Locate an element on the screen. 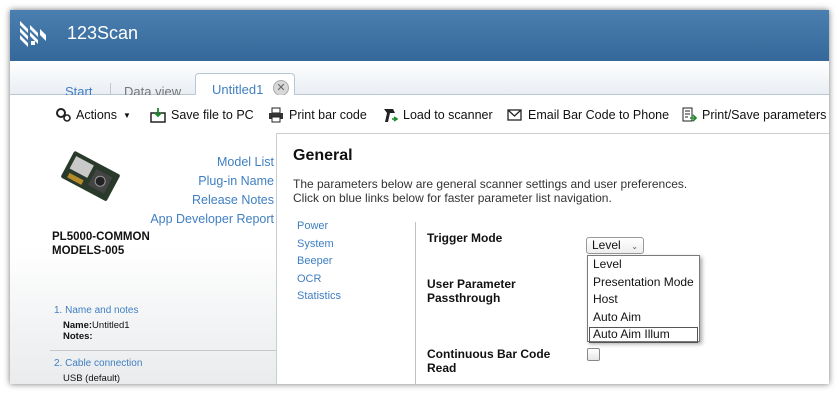  zebra-logo-icon is located at coordinates (33, 34).